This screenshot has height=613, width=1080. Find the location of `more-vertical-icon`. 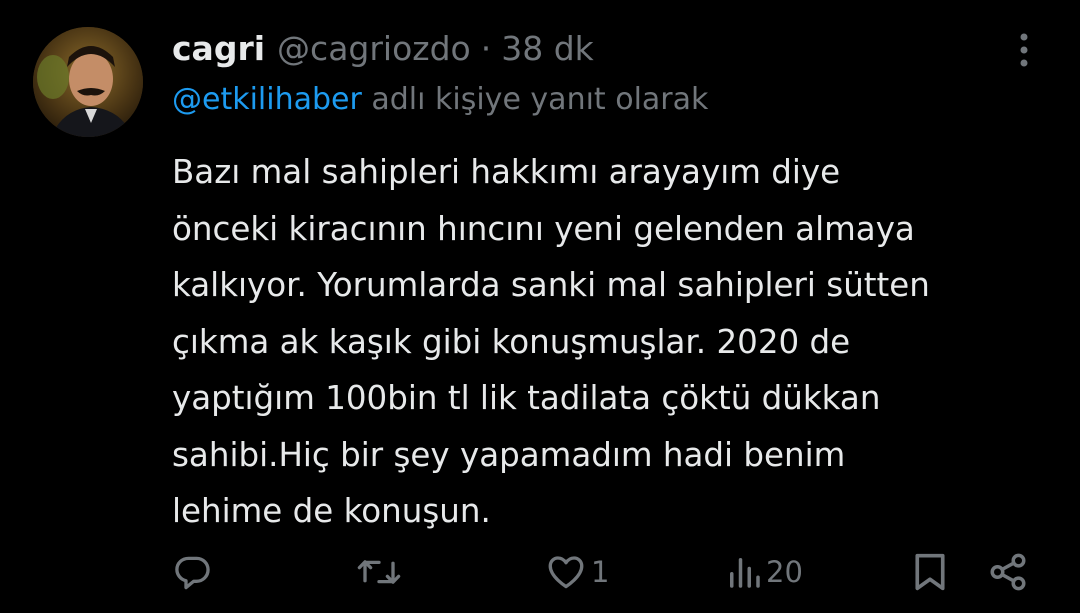

more-vertical-icon is located at coordinates (1024, 50).